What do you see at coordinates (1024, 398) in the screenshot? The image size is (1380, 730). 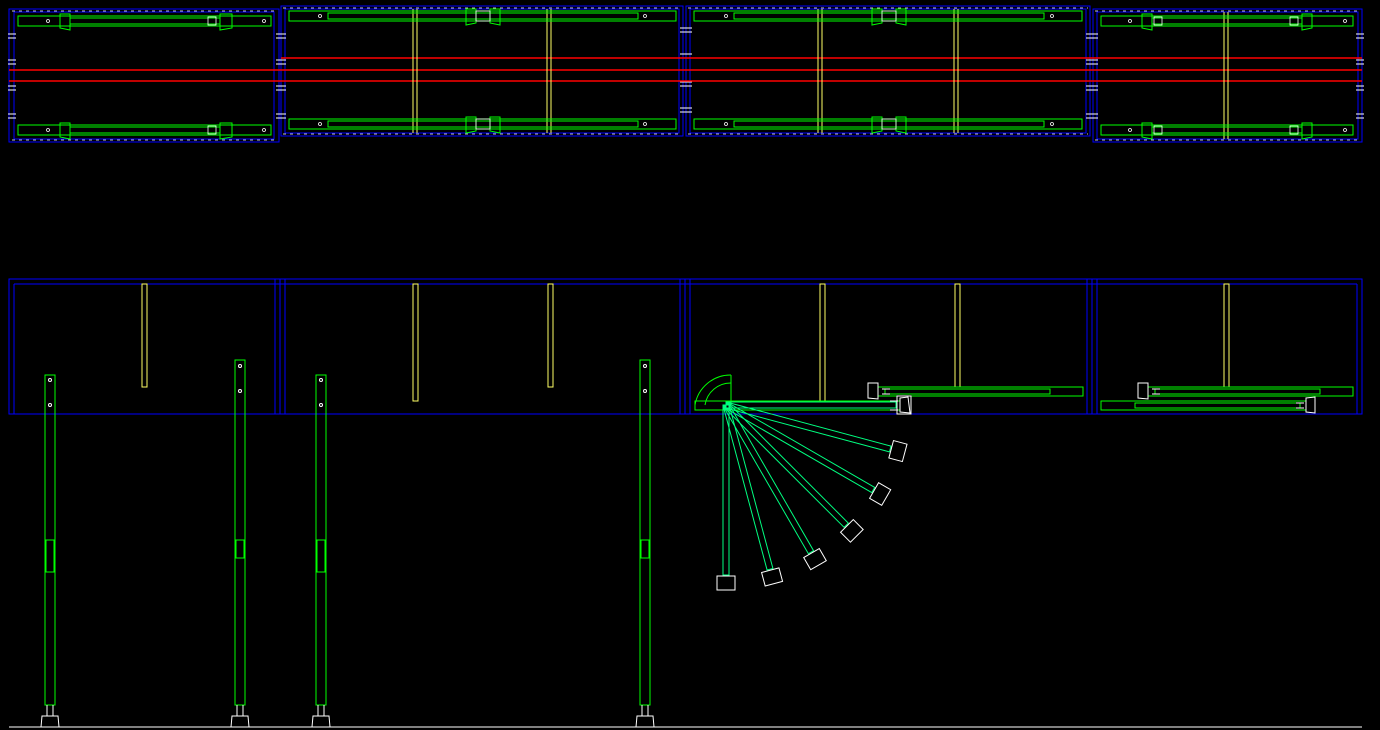 I see `stowed-arms` at bounding box center [1024, 398].